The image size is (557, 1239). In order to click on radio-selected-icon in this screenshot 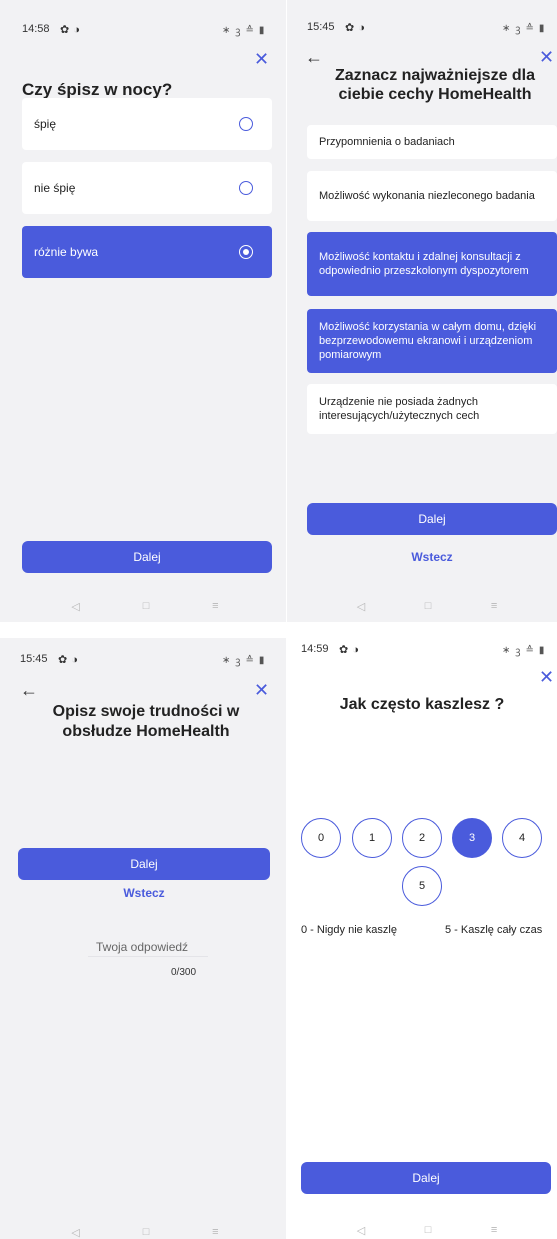, I will do `click(246, 252)`.